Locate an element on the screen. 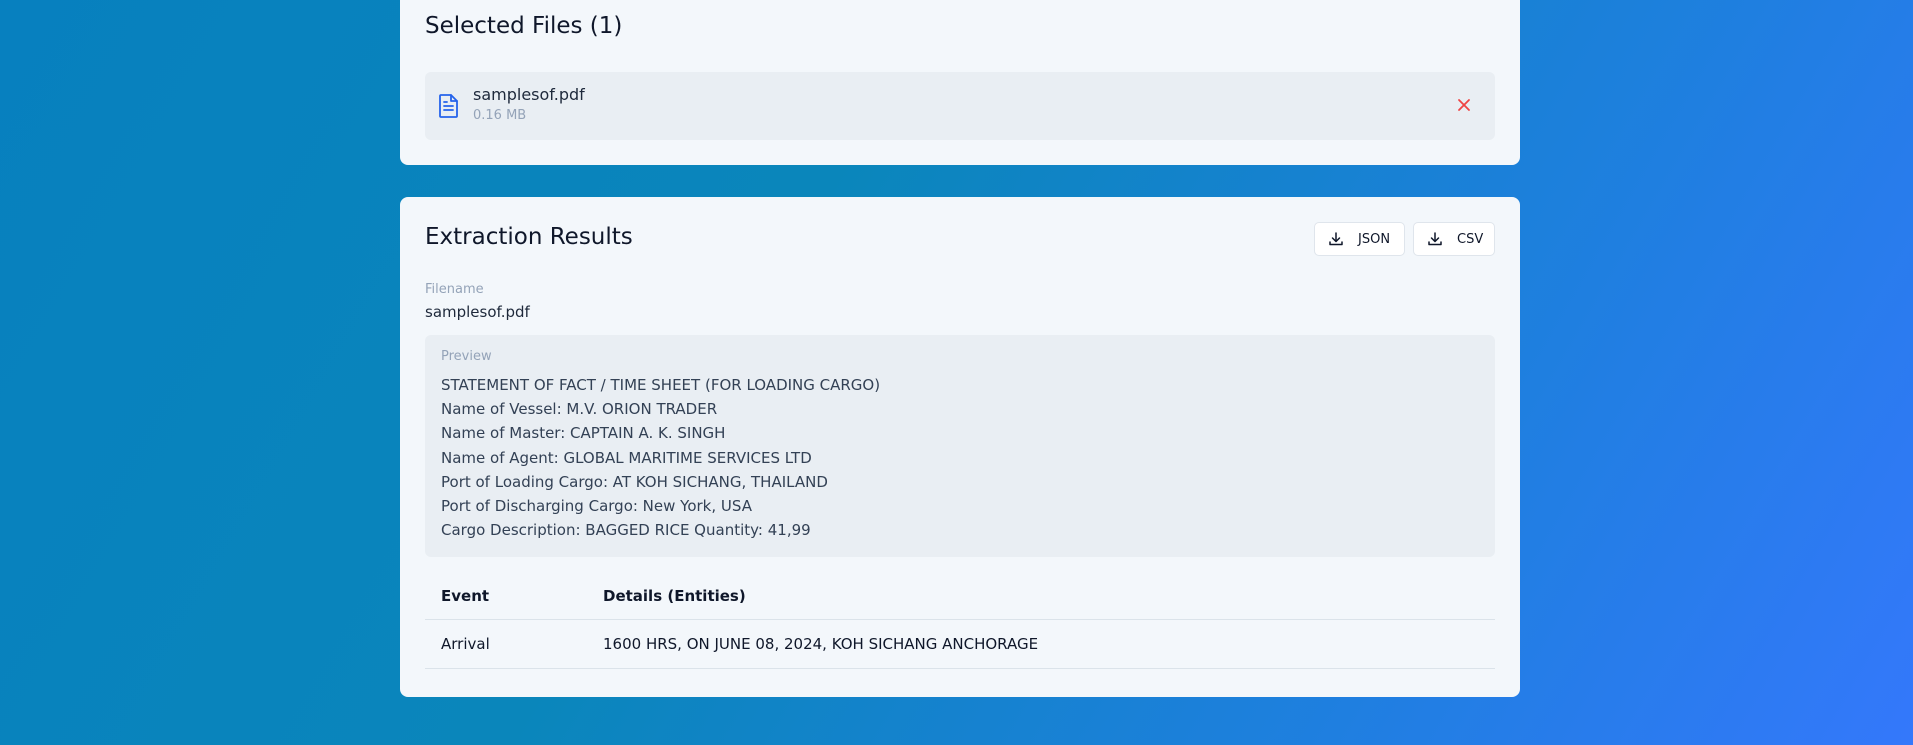 This screenshot has width=1913, height=745. table-cell-event: Arrival is located at coordinates (506, 644).